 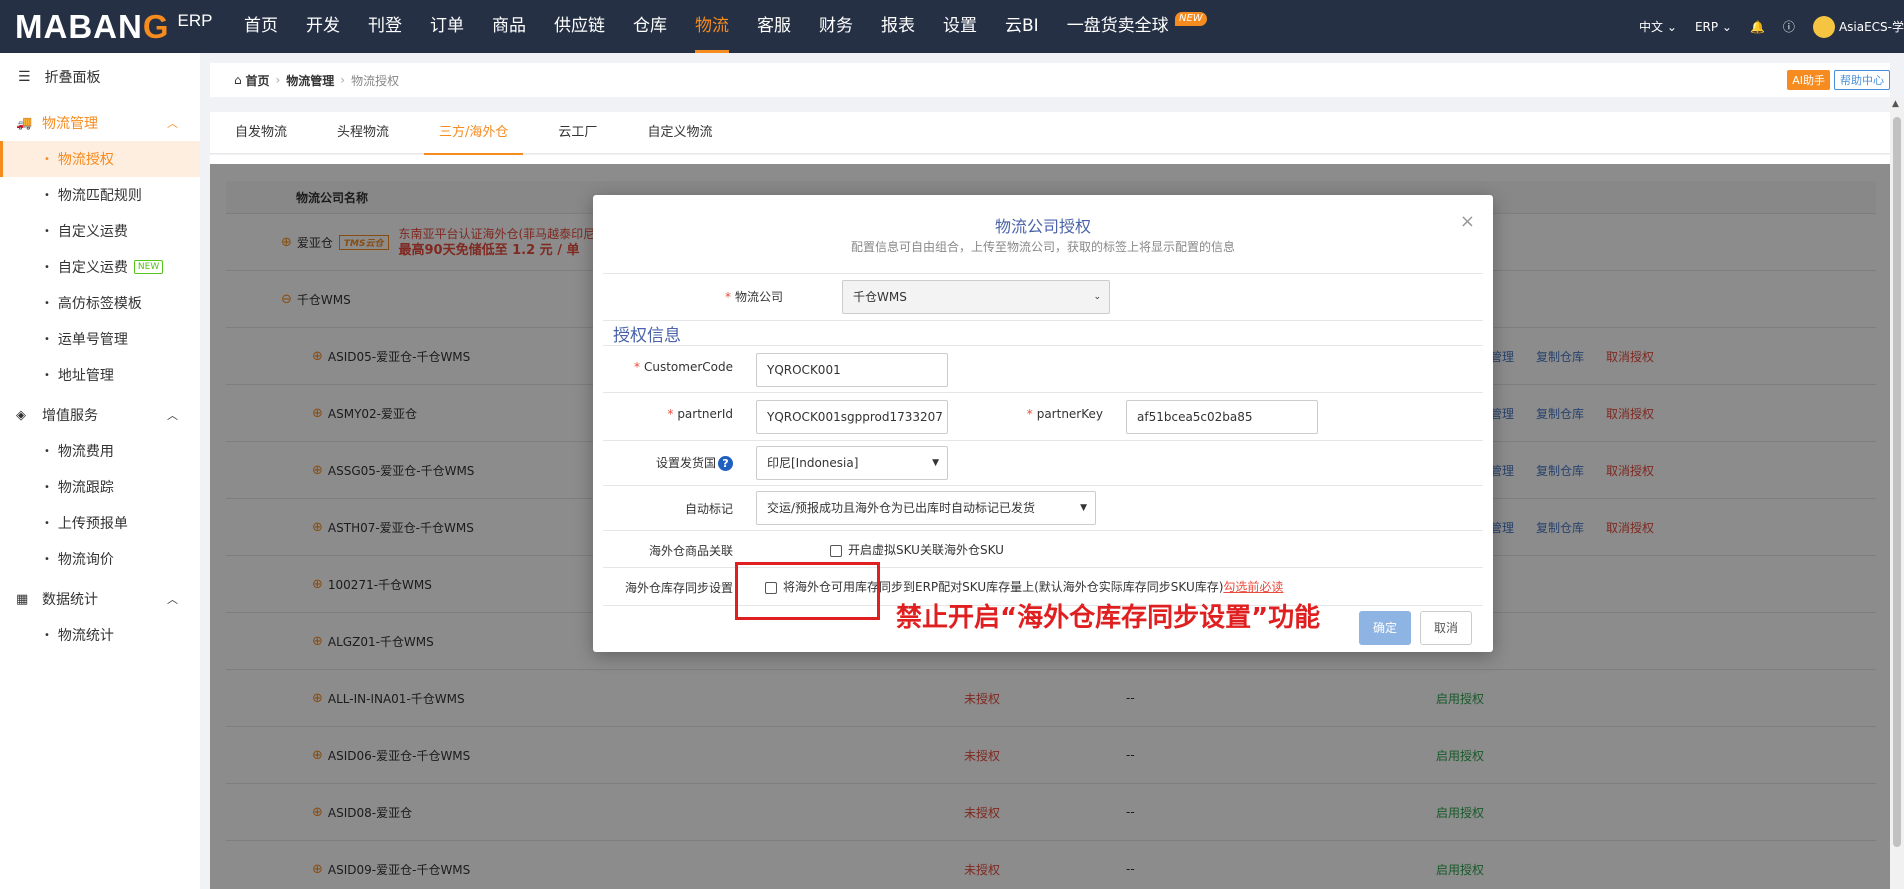 I want to click on menu-item-7: 物流, so click(x=712, y=26).